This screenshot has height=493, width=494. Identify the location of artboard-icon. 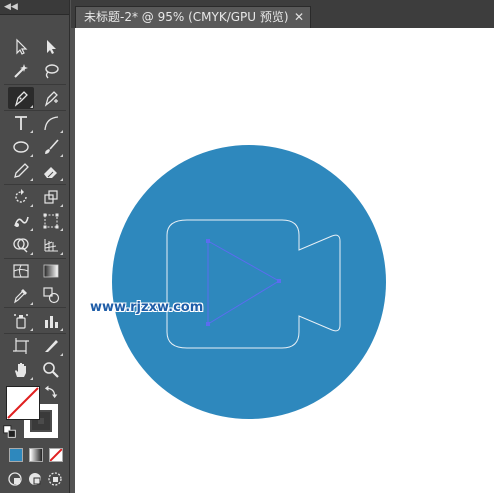
(21, 346).